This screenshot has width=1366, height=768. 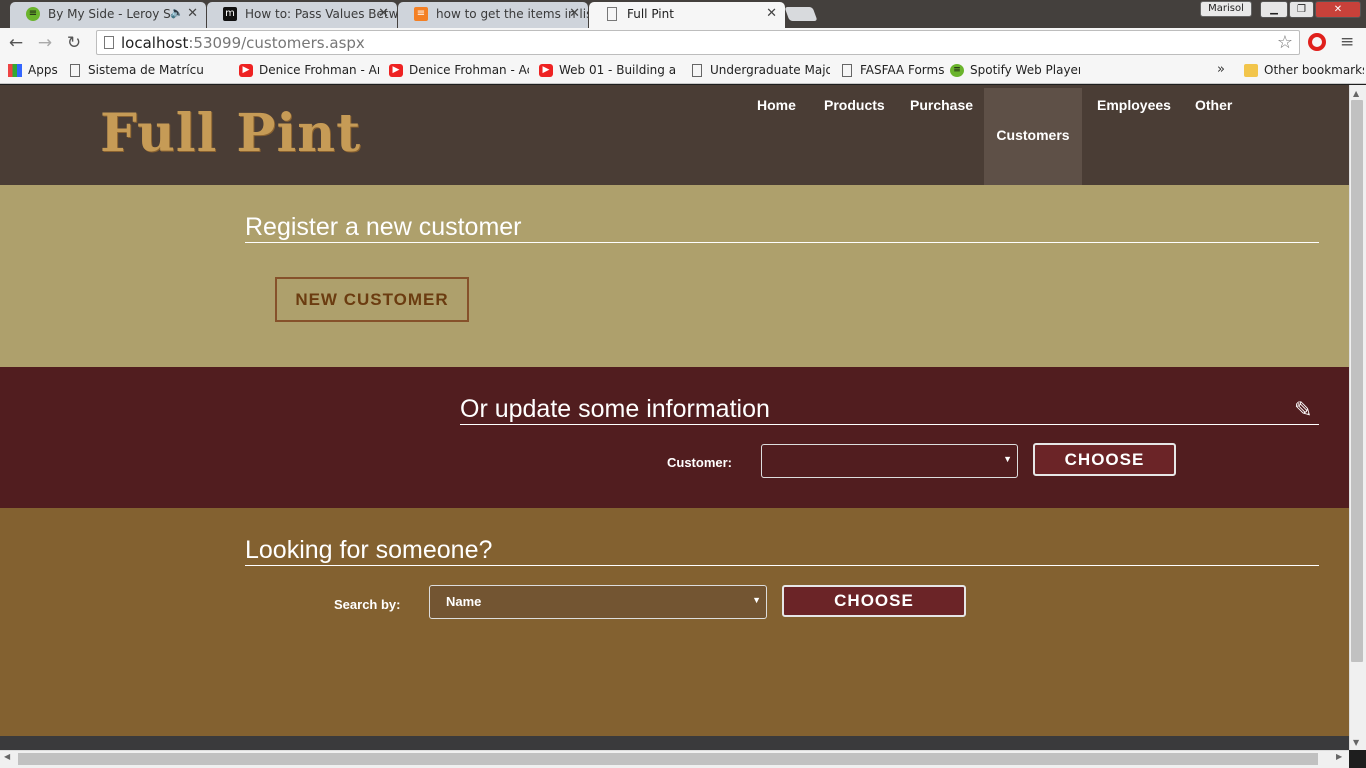 What do you see at coordinates (45, 43) in the screenshot?
I see `forward-icon: →` at bounding box center [45, 43].